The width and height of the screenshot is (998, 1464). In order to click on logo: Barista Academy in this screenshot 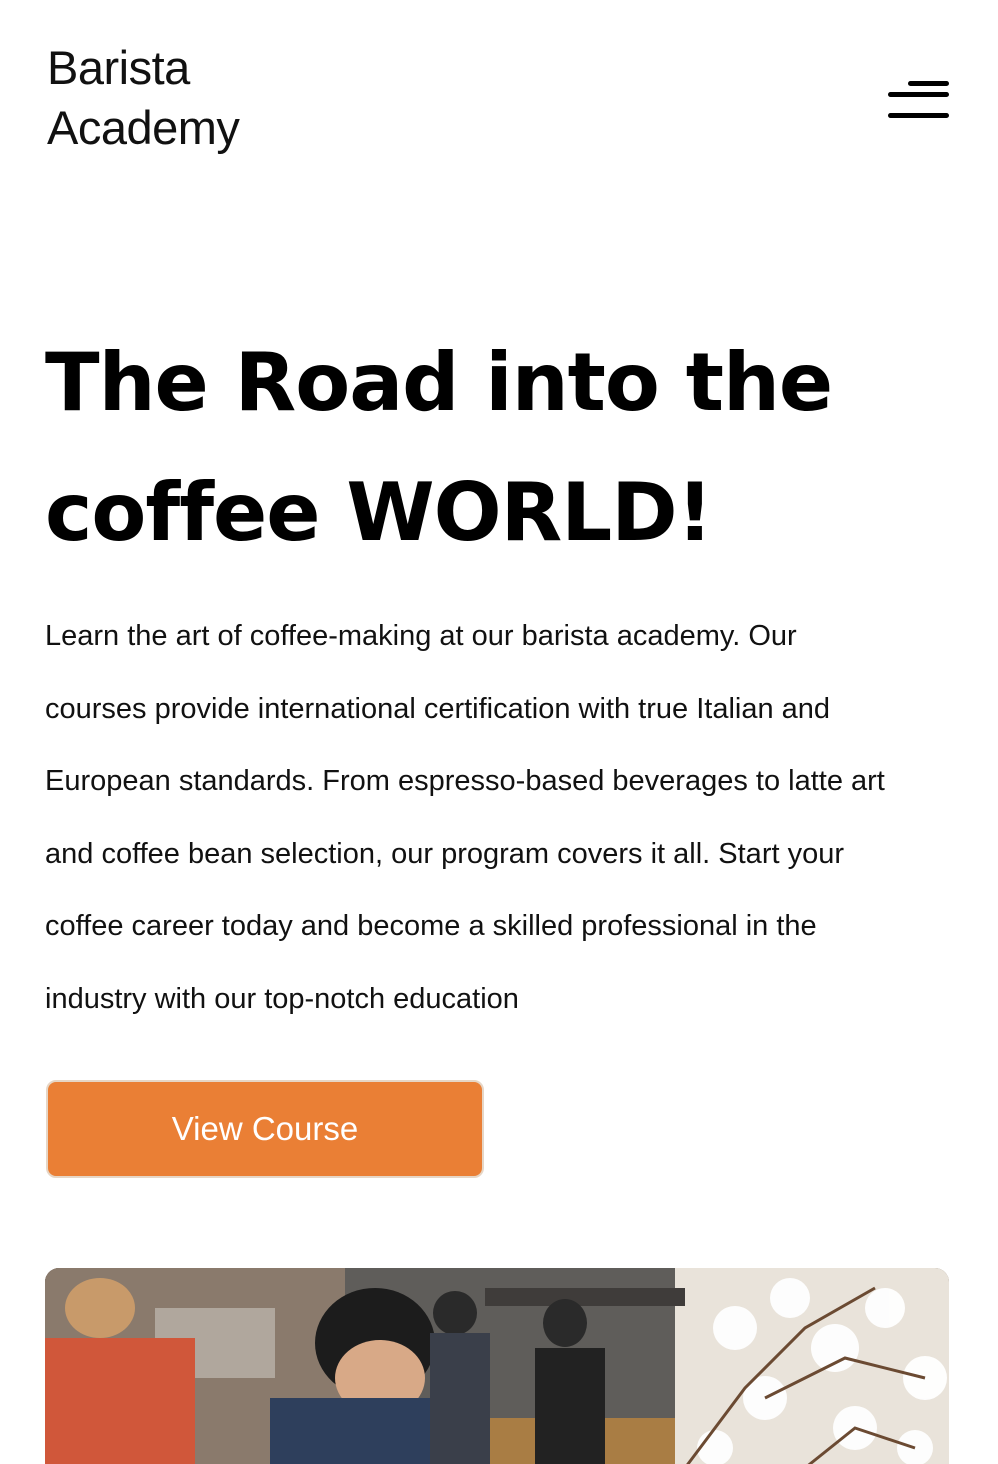, I will do `click(143, 98)`.